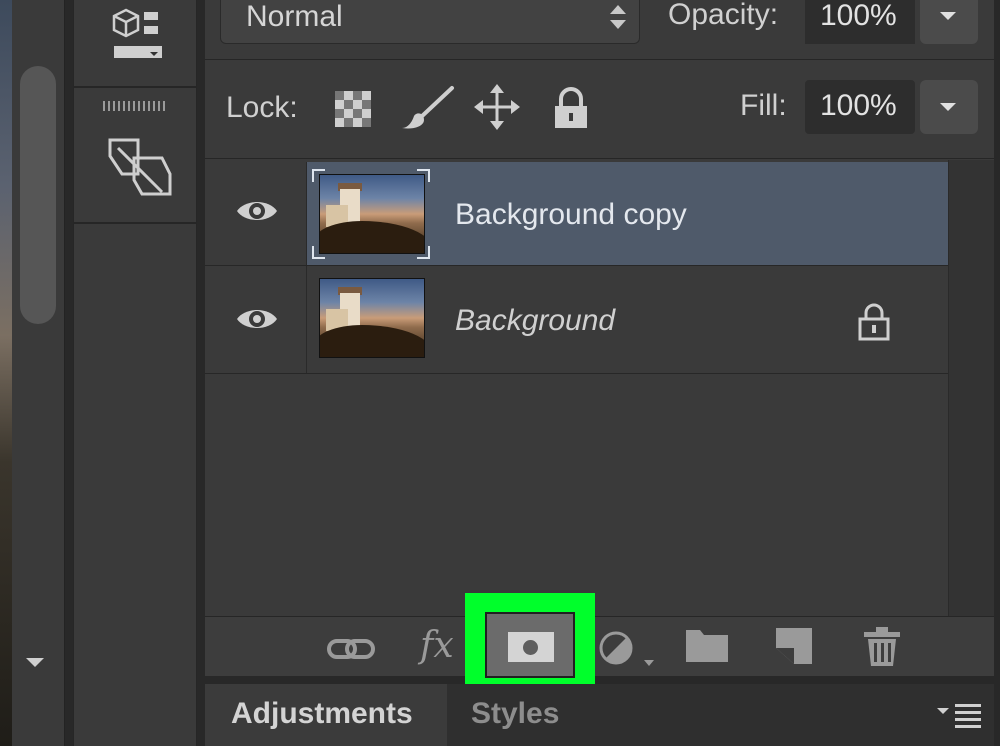 This screenshot has height=746, width=1000. What do you see at coordinates (497, 107) in the screenshot?
I see `lock-position-icon` at bounding box center [497, 107].